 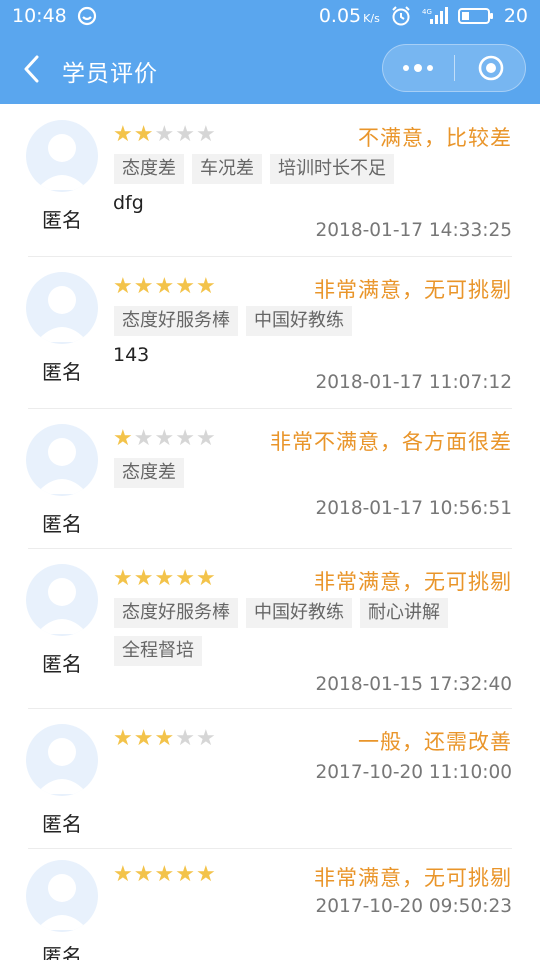 I want to click on chevron-left-icon, so click(x=31, y=69).